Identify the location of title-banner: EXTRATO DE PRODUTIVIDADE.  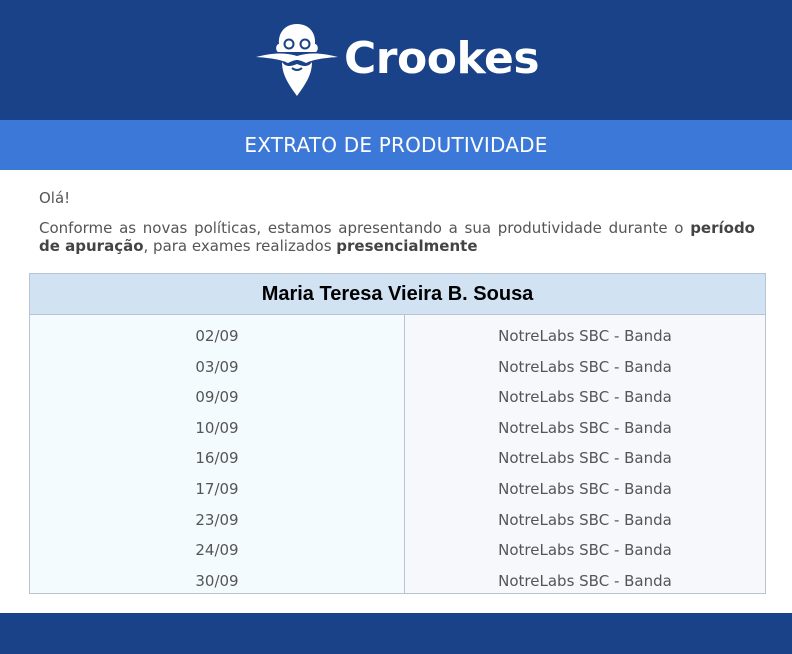
(396, 145).